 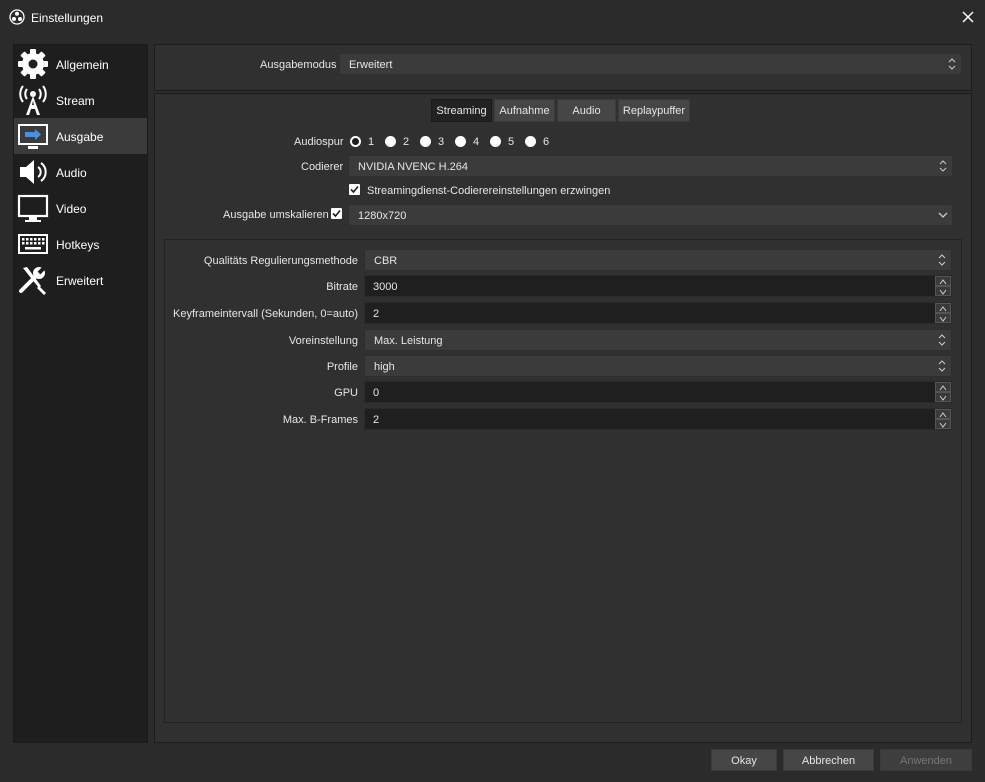 I want to click on output-mode-label: Ausgabemodus, so click(x=298, y=65).